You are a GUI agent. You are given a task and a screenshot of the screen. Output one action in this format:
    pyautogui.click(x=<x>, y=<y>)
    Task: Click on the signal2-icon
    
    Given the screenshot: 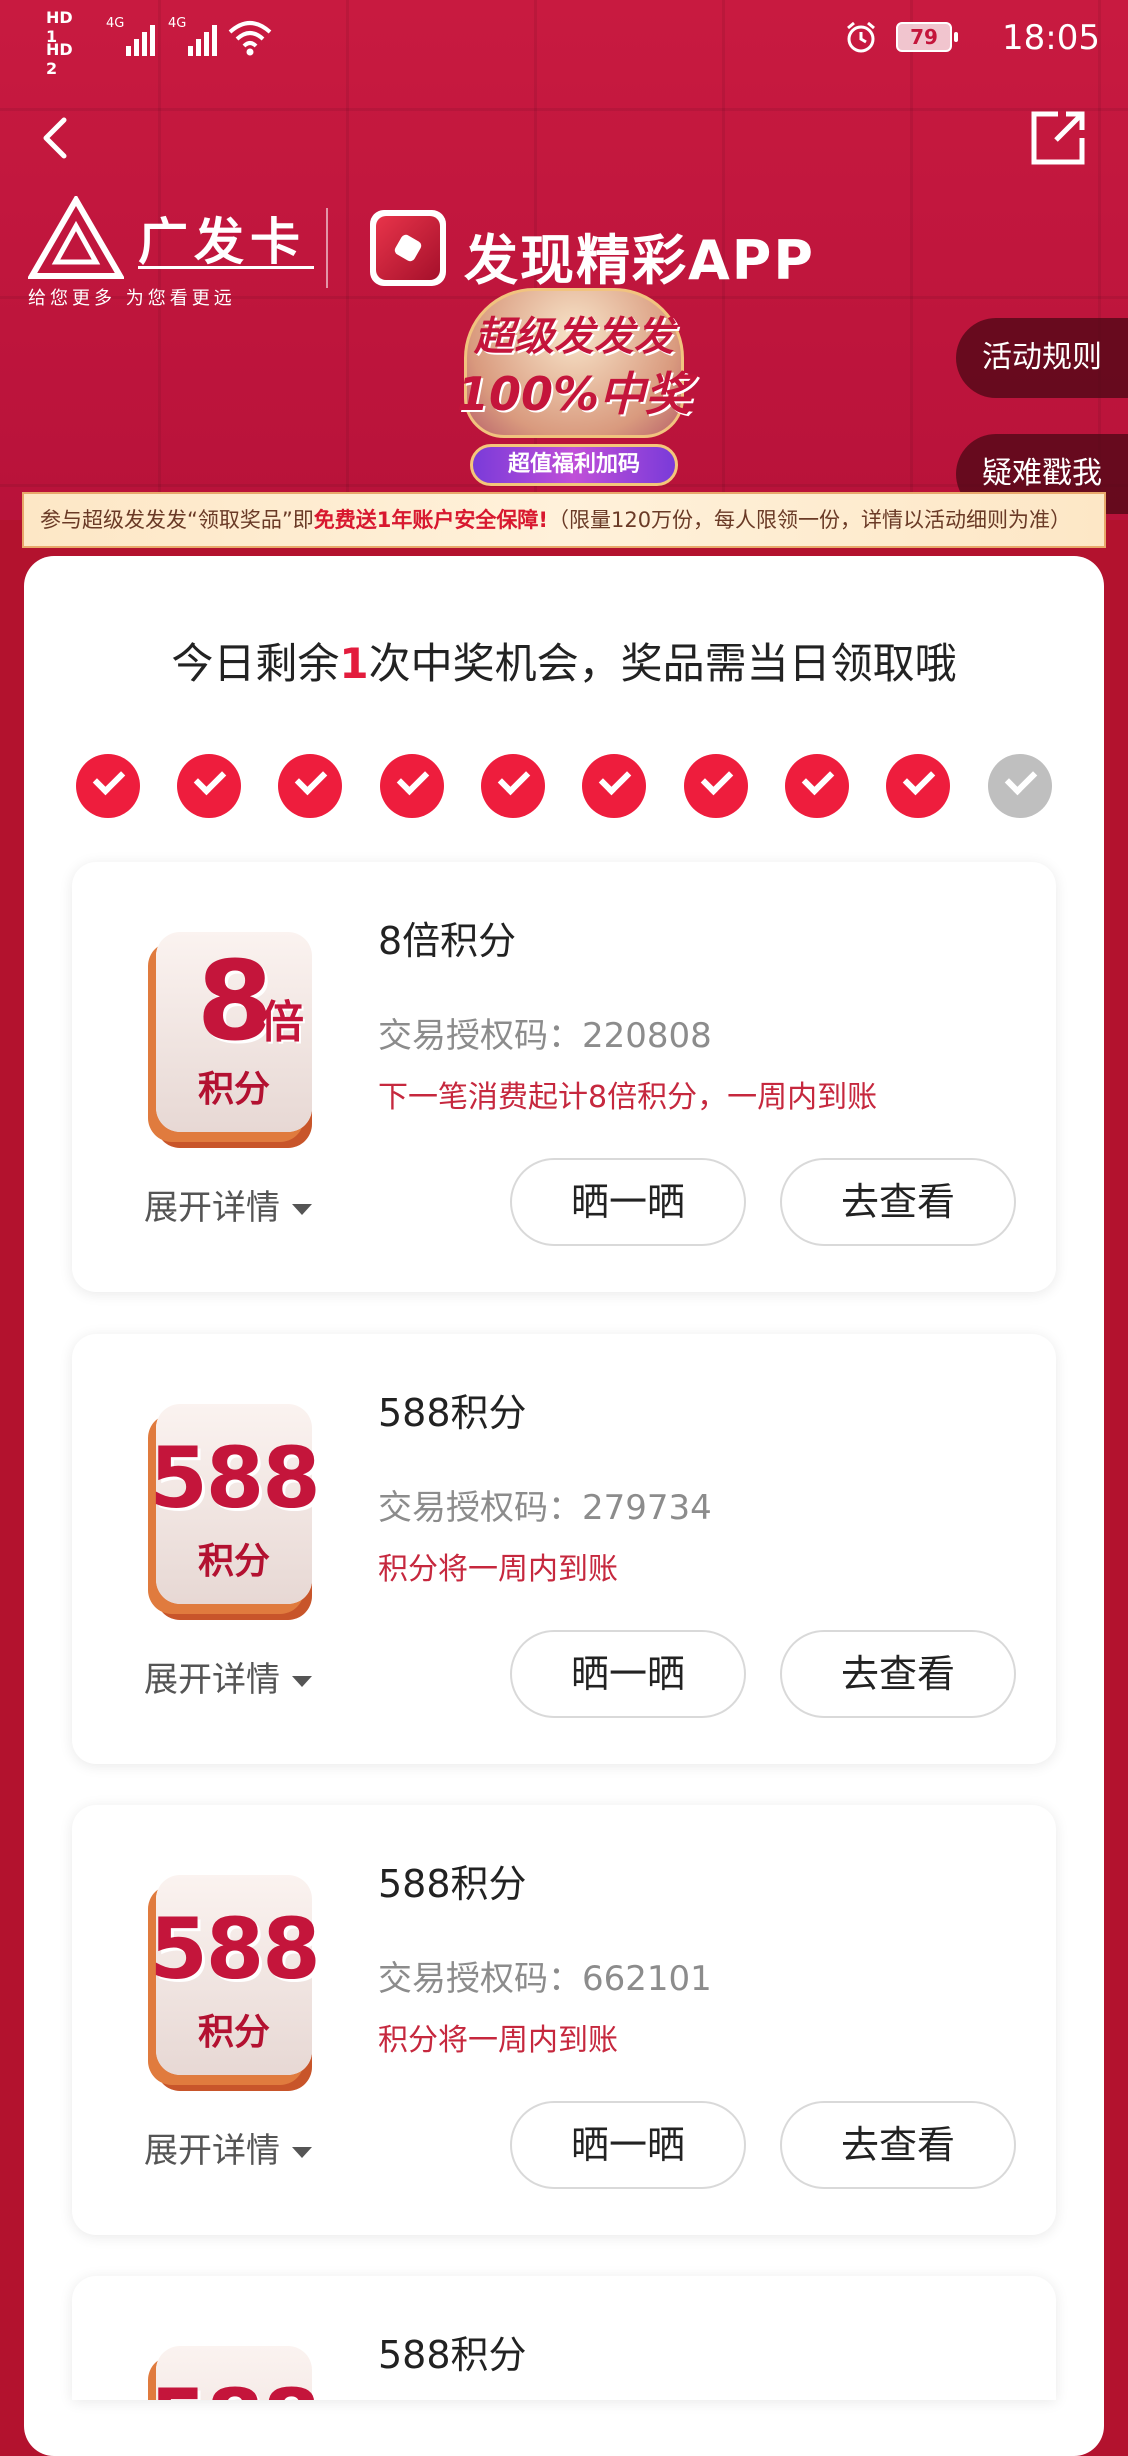 What is the action you would take?
    pyautogui.click(x=205, y=39)
    